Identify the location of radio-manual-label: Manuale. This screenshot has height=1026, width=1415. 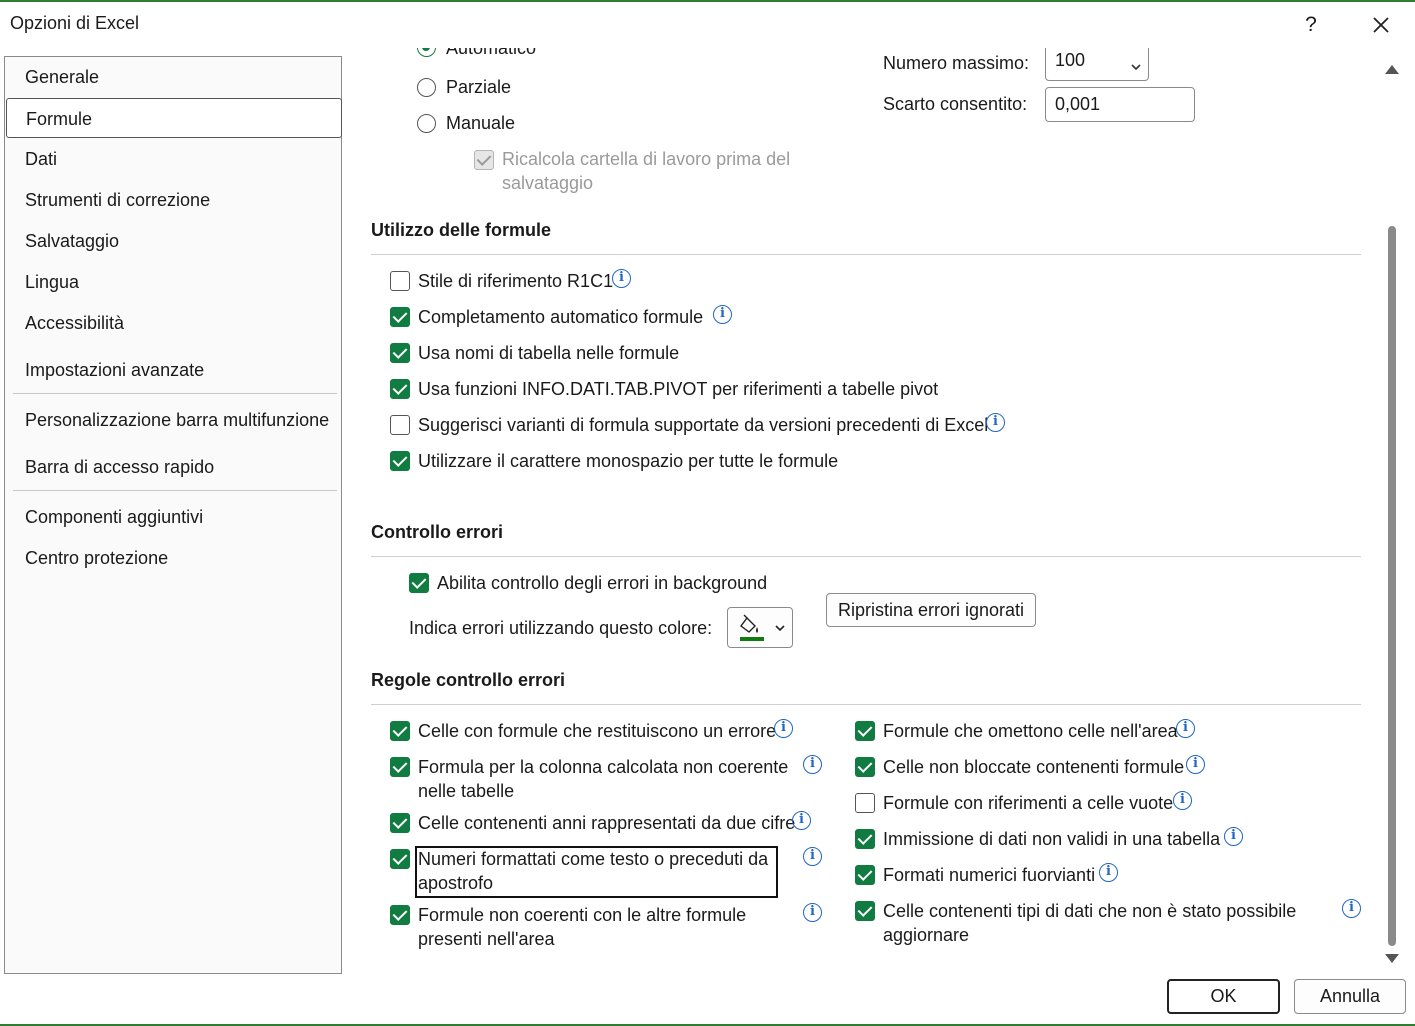
(481, 123).